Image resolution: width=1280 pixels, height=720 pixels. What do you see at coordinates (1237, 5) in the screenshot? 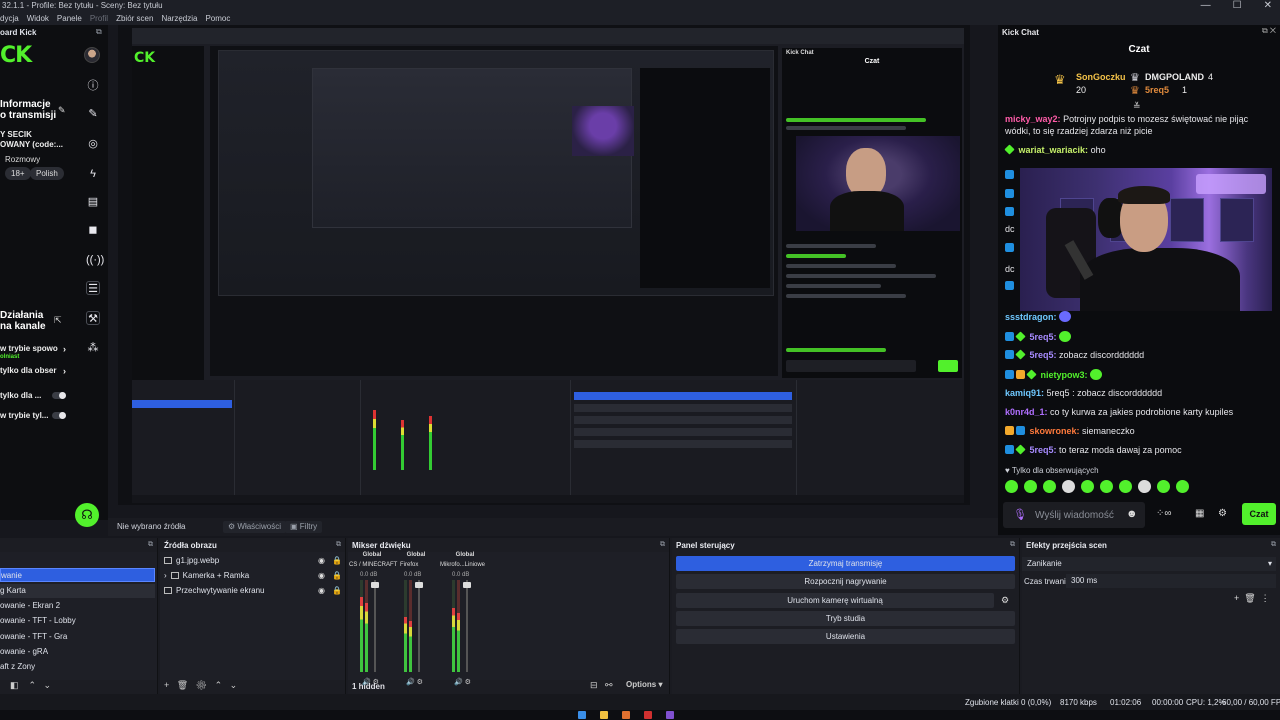
I see `maximize-button: ☐` at bounding box center [1237, 5].